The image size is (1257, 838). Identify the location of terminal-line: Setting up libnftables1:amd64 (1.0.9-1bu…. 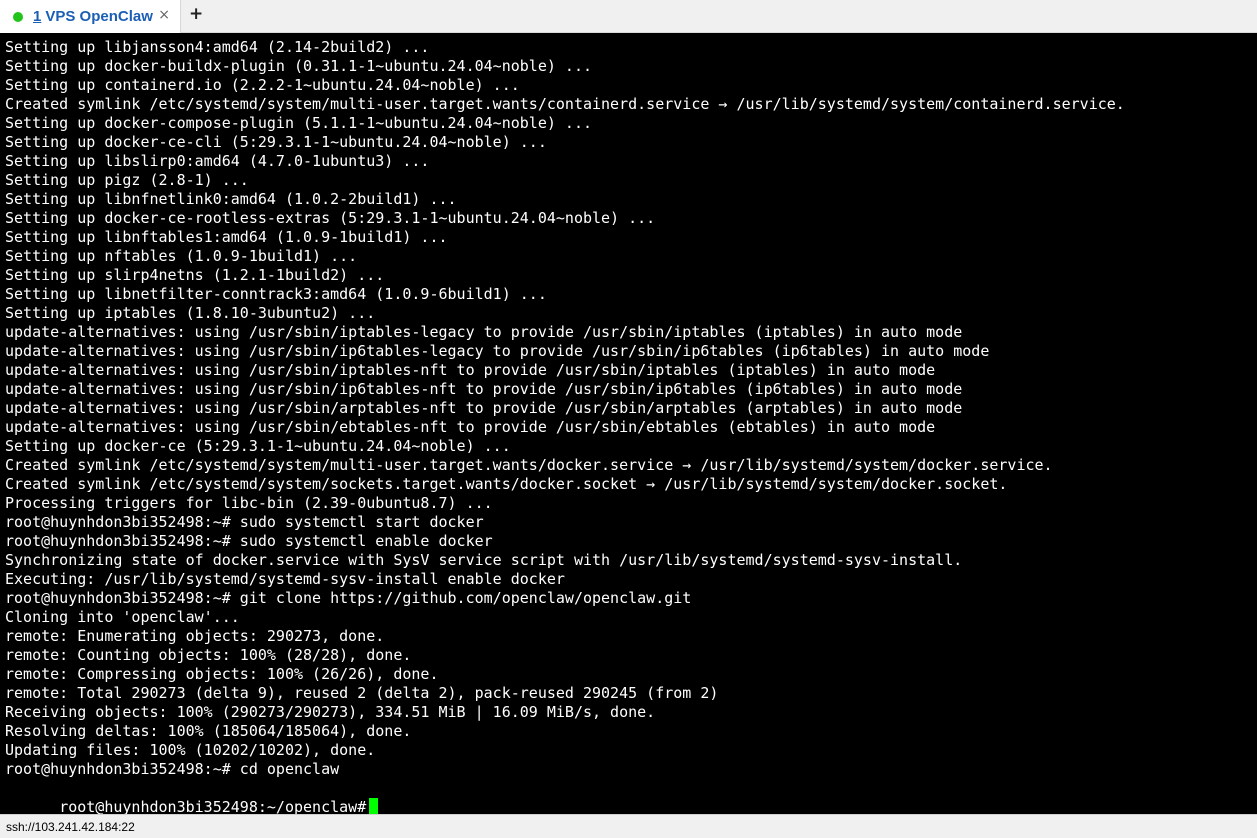
(226, 237).